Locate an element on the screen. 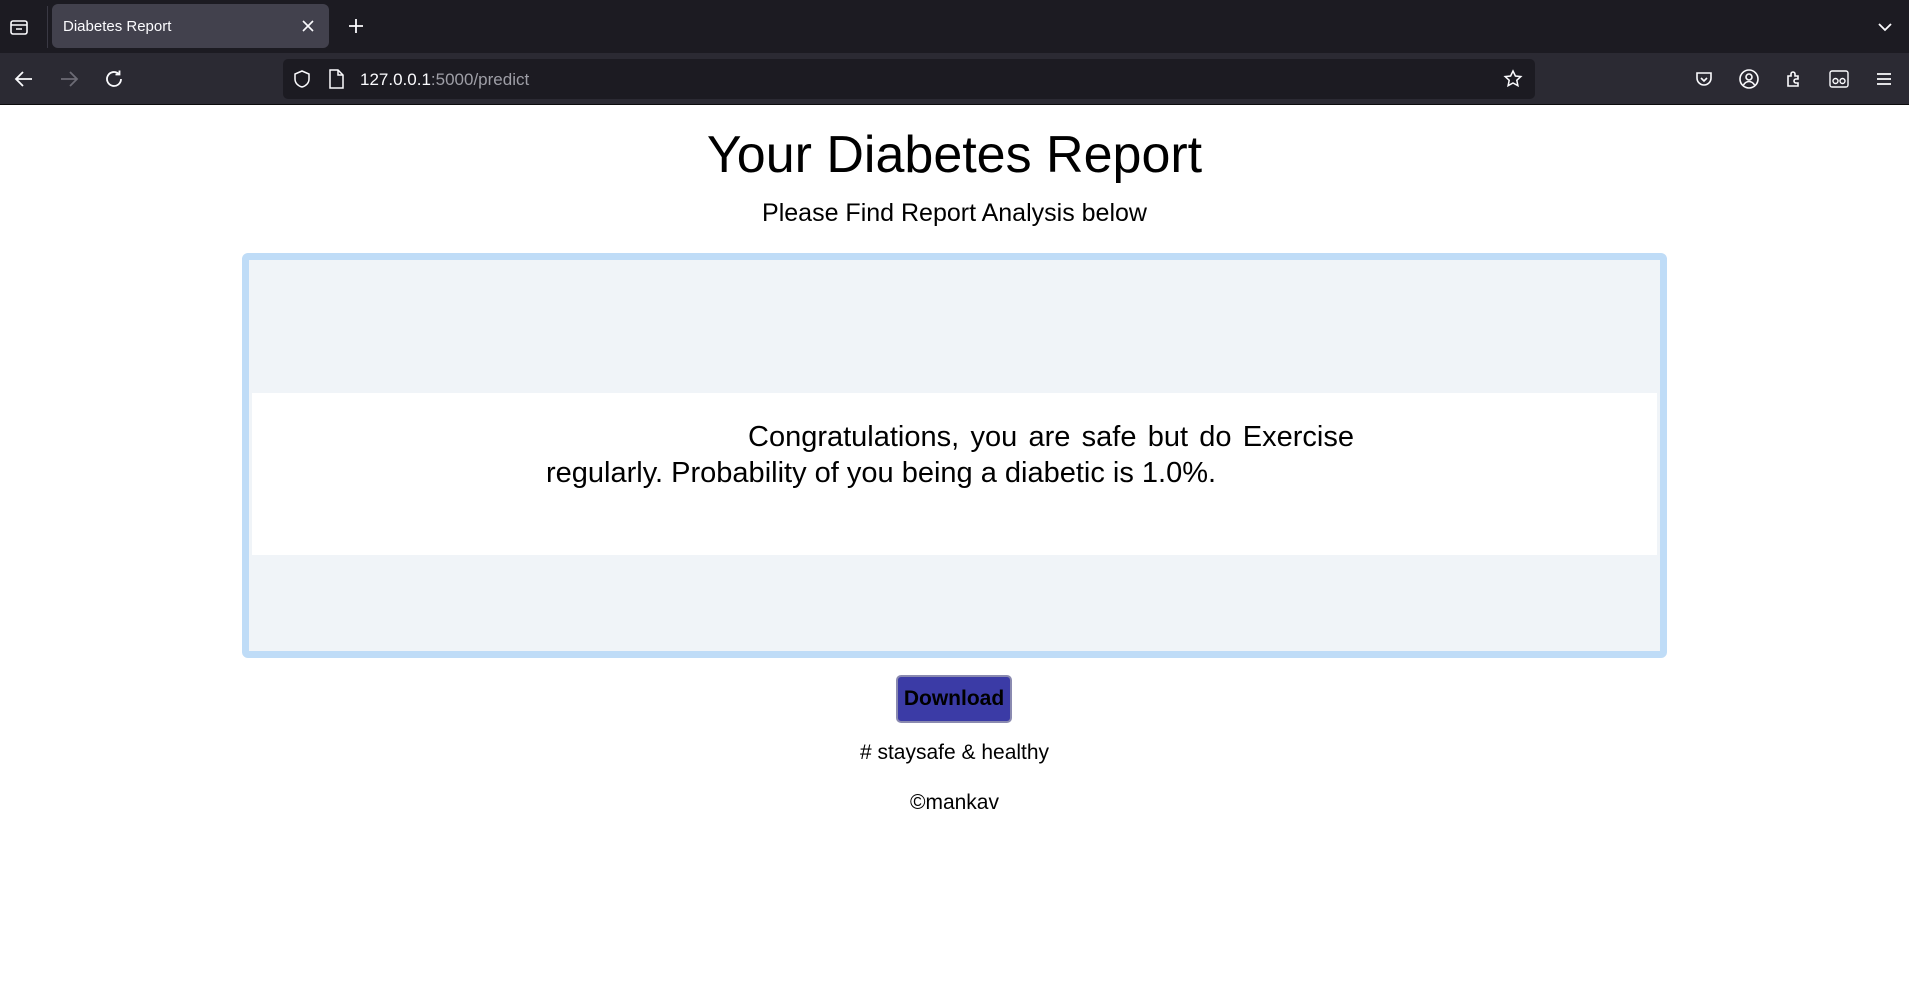 This screenshot has width=1909, height=982. copyright: ©mankav is located at coordinates (954, 802).